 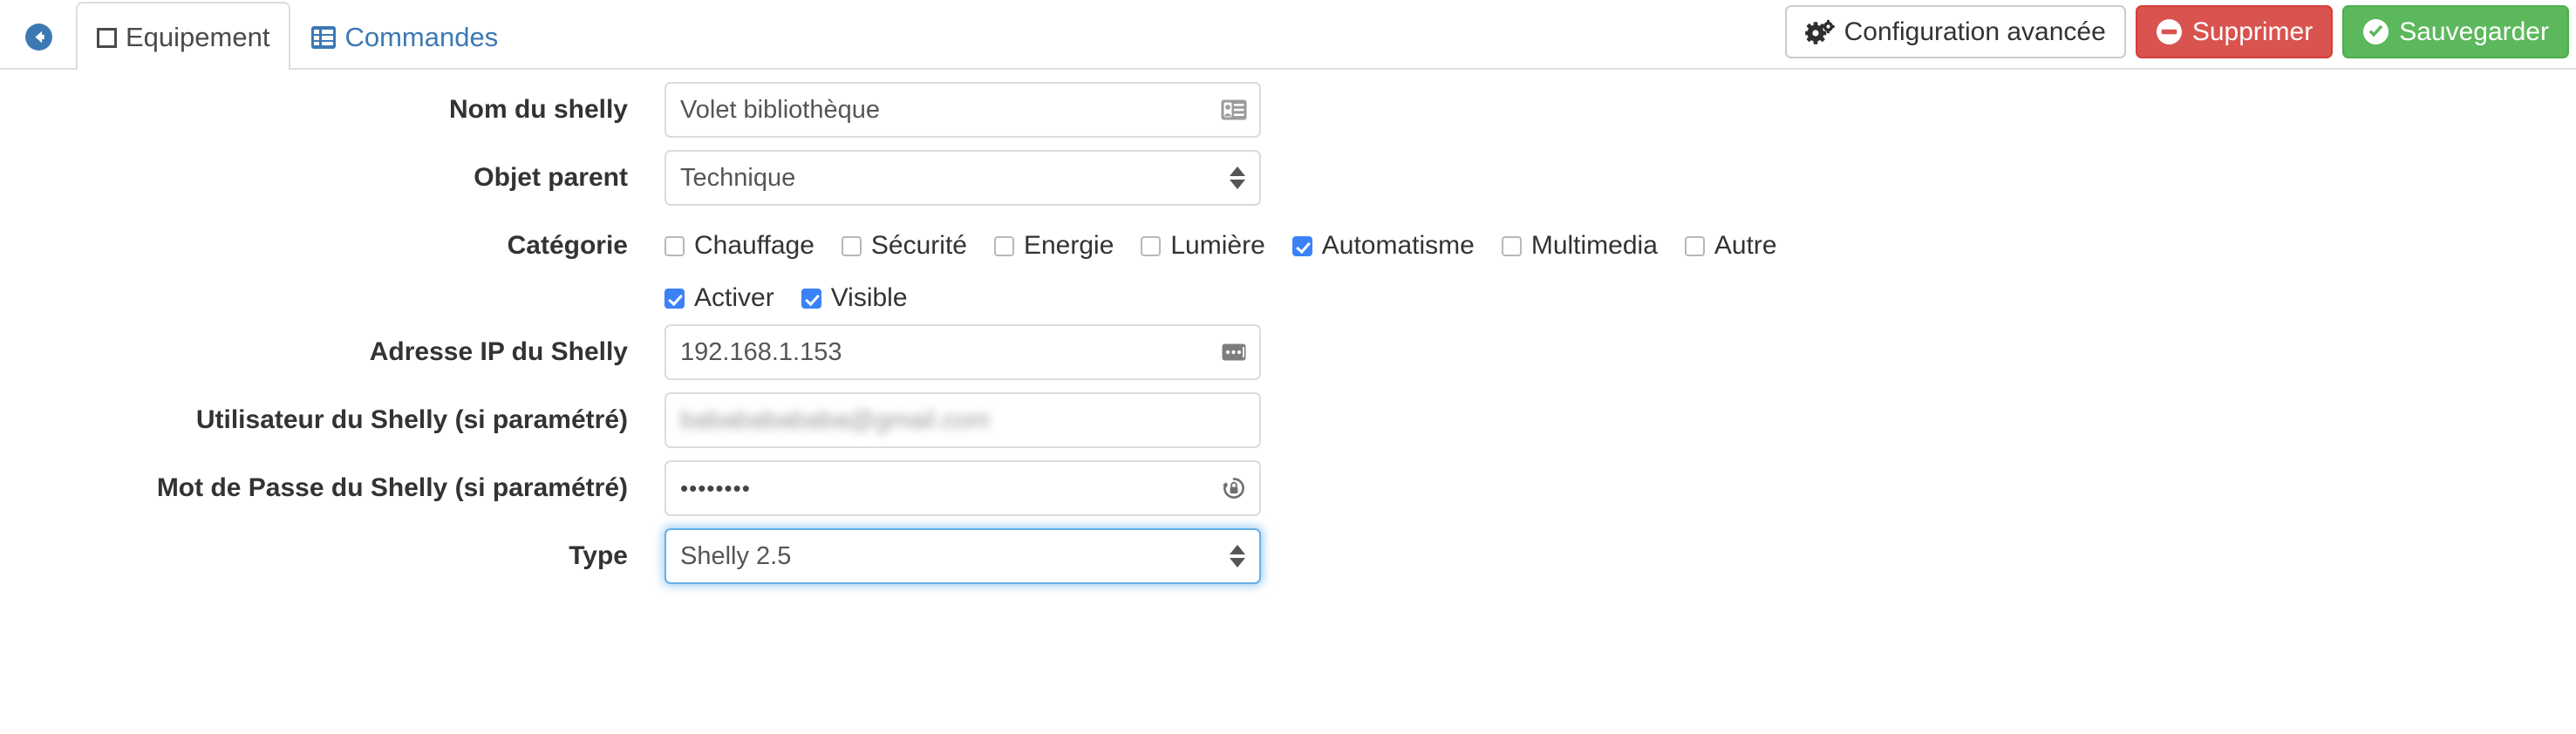 What do you see at coordinates (1288, 298) in the screenshot?
I see `form-row-flags: Activer Visible` at bounding box center [1288, 298].